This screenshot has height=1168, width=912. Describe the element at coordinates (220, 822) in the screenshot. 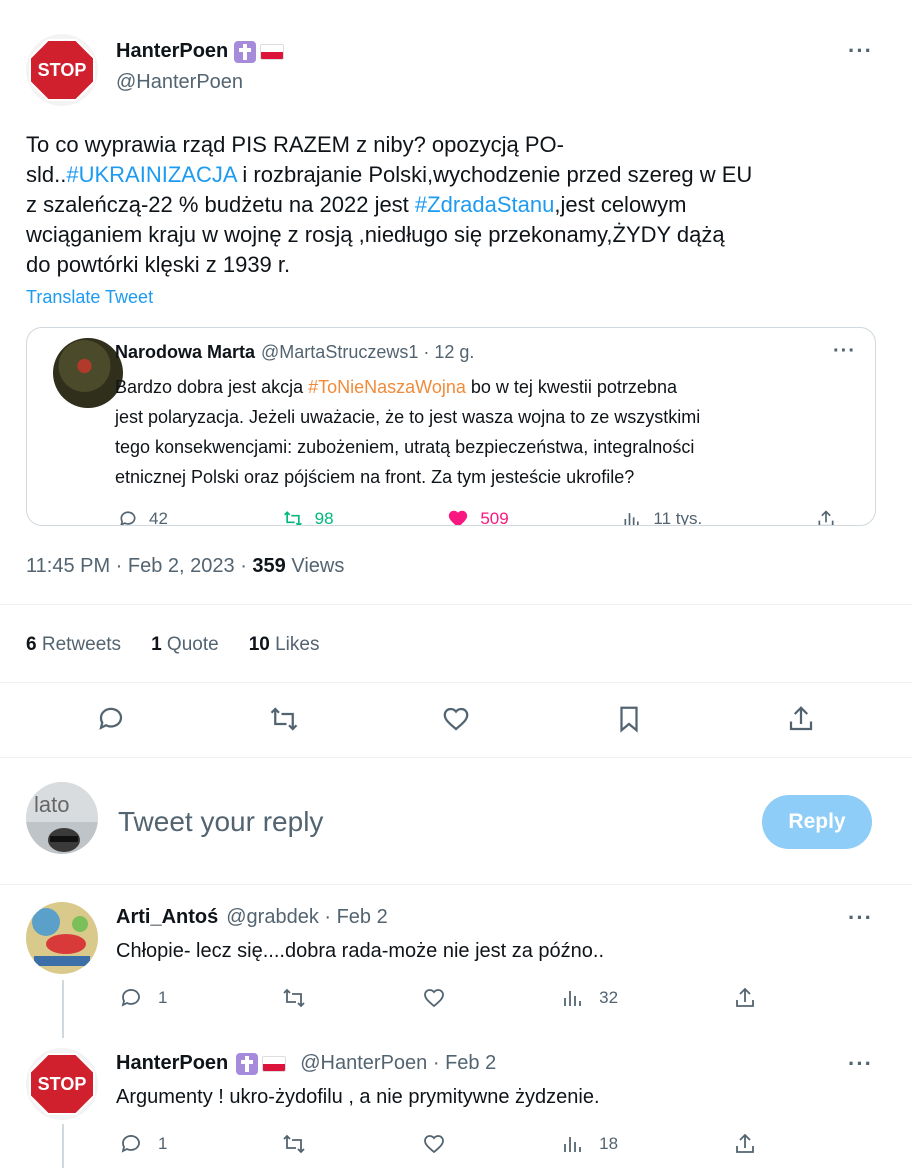

I see `reply-input: Tweet your reply` at that location.